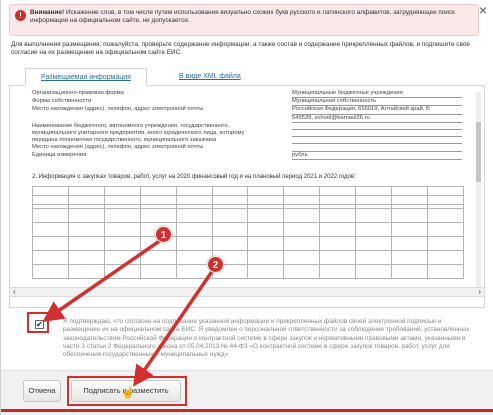 This screenshot has width=493, height=415. I want to click on vertical-scrollbar, so click(478, 192).